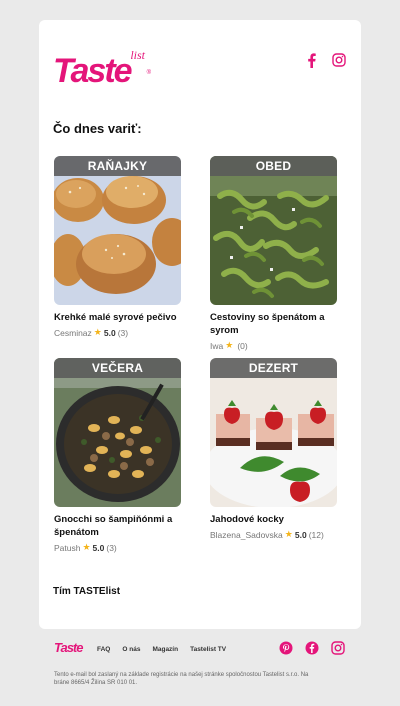 This screenshot has height=706, width=400. Describe the element at coordinates (117, 230) in the screenshot. I see `recipe-image-breakfast: RAŇAJKY` at that location.